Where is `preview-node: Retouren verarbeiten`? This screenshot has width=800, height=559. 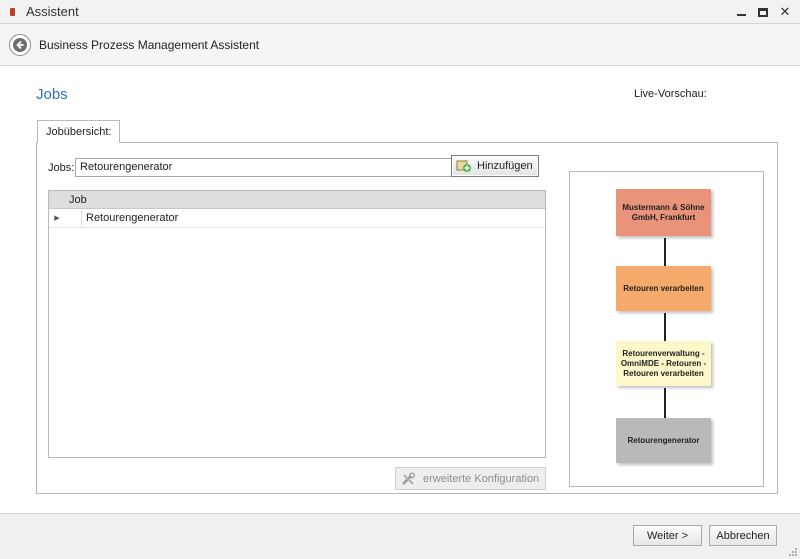 preview-node: Retouren verarbeiten is located at coordinates (663, 288).